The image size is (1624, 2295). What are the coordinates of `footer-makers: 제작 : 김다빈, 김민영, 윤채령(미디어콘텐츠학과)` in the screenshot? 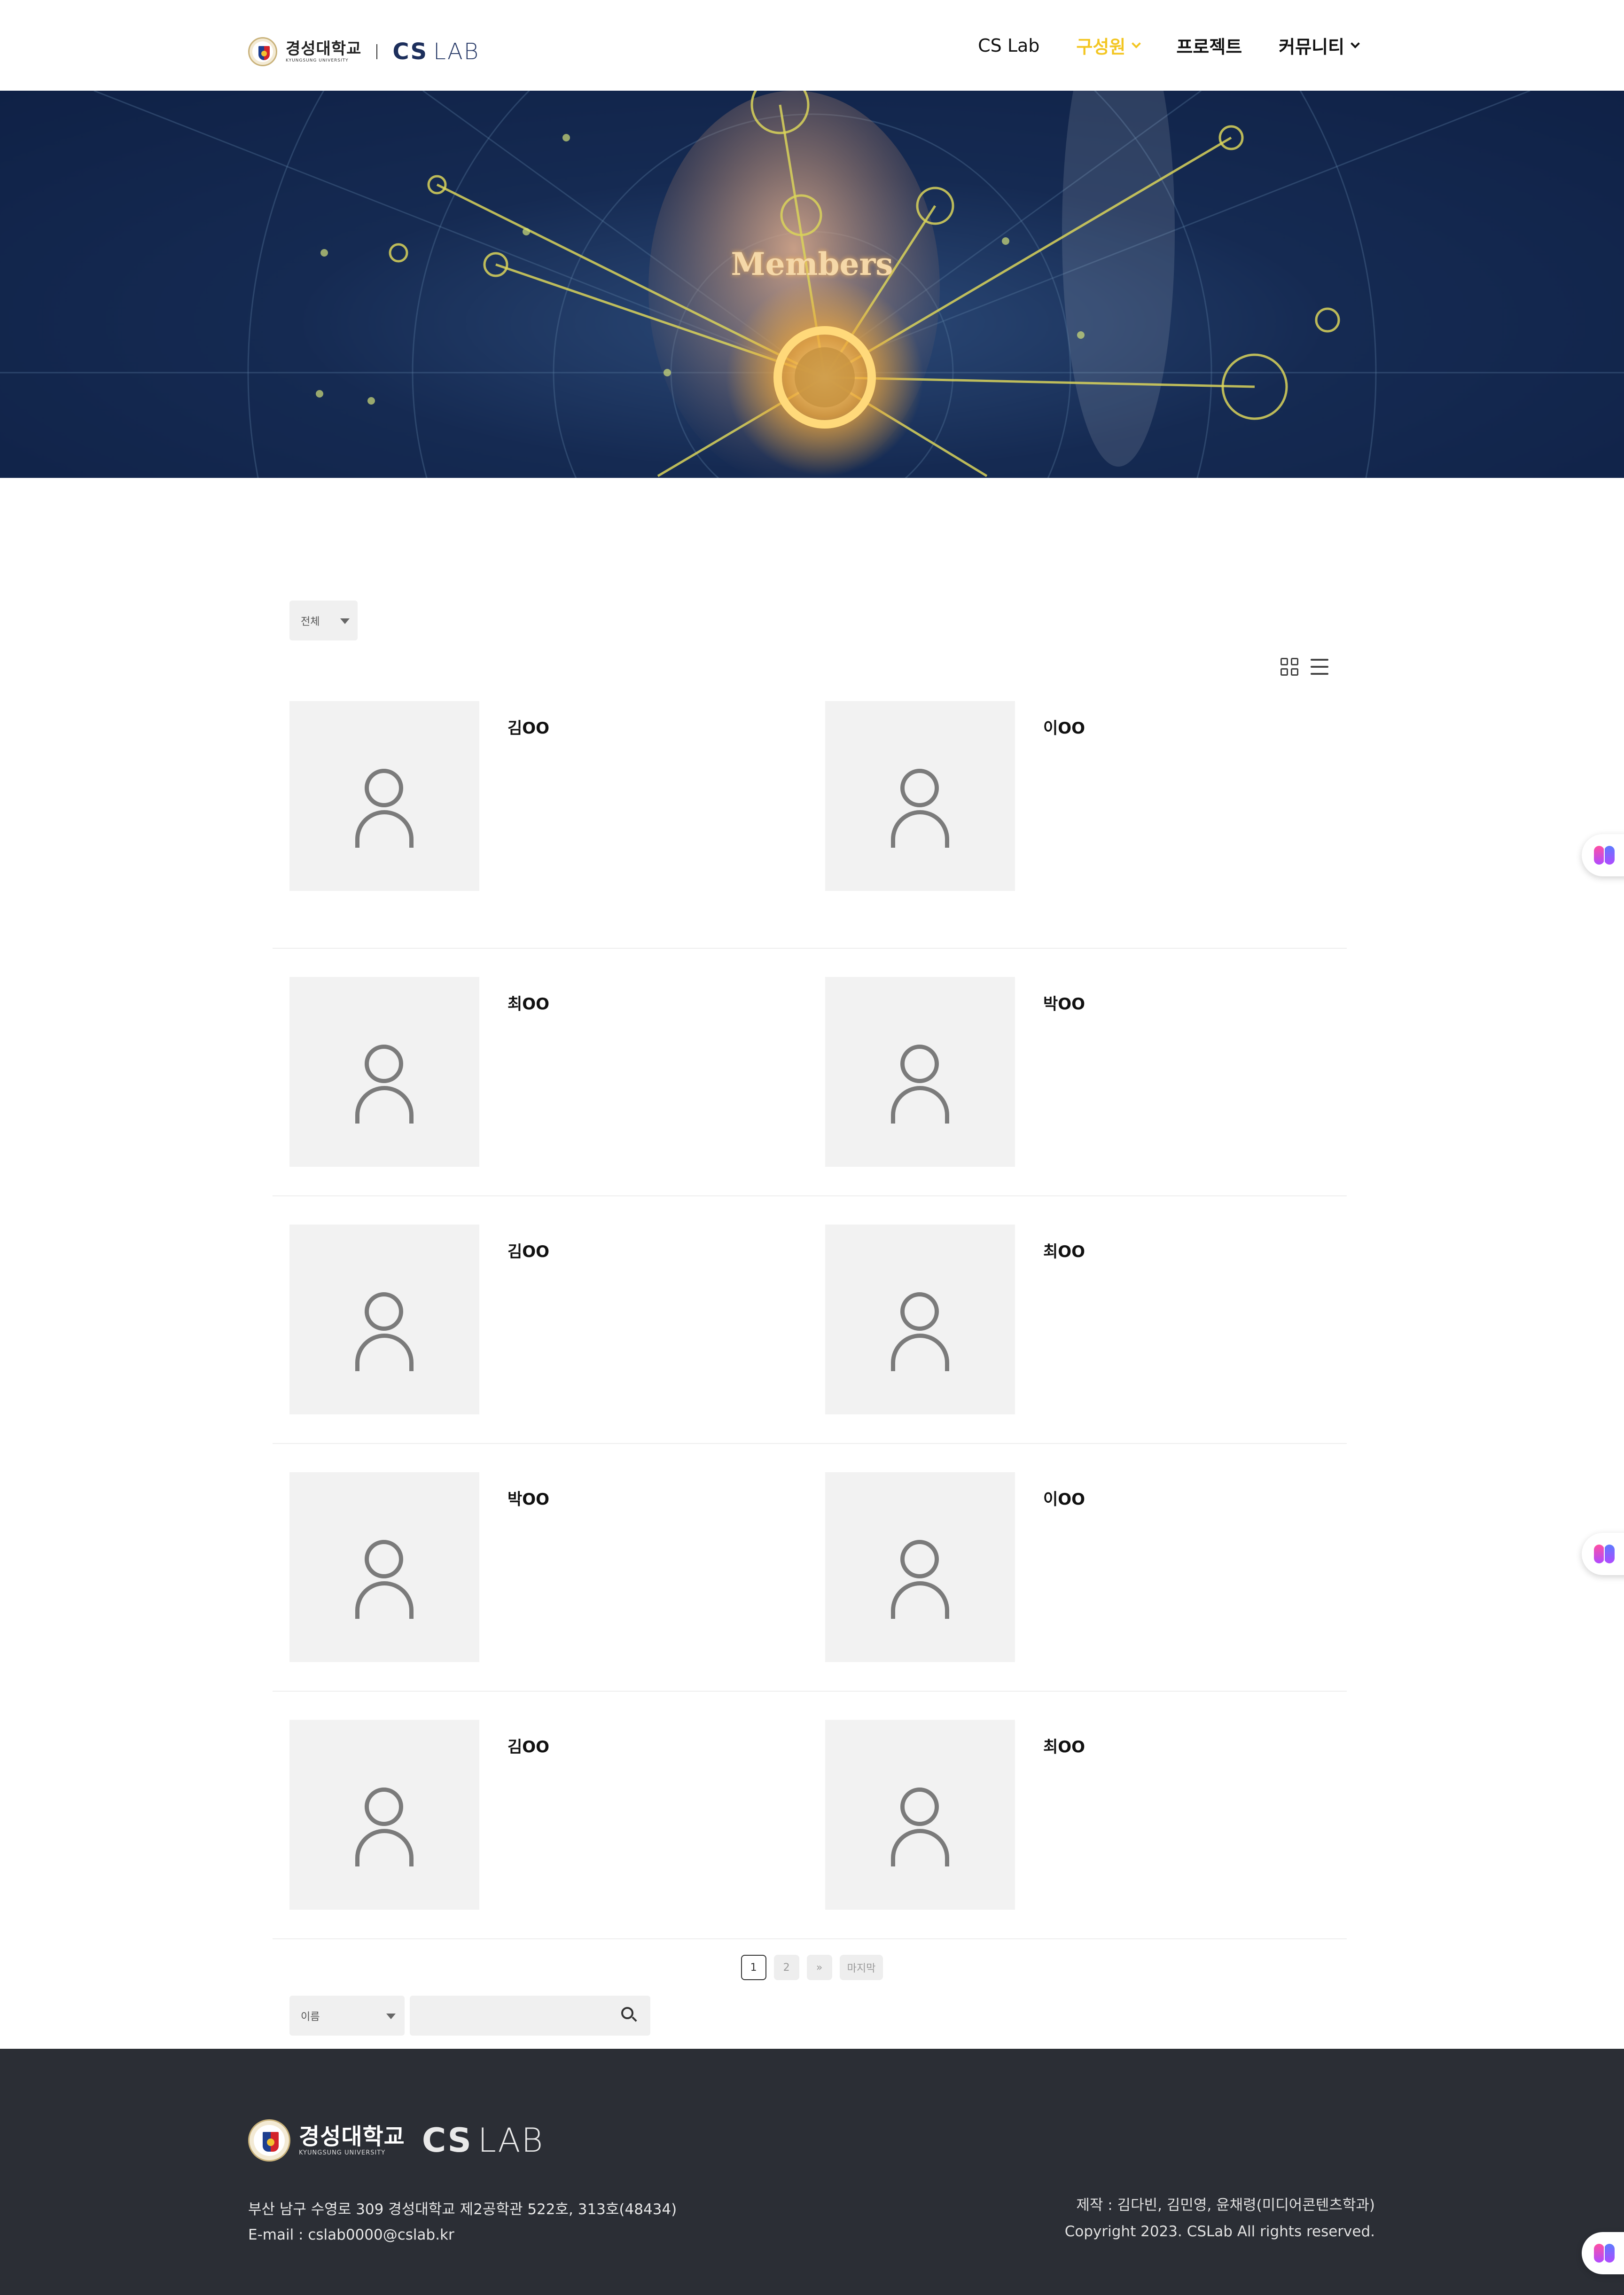 It's located at (1225, 2205).